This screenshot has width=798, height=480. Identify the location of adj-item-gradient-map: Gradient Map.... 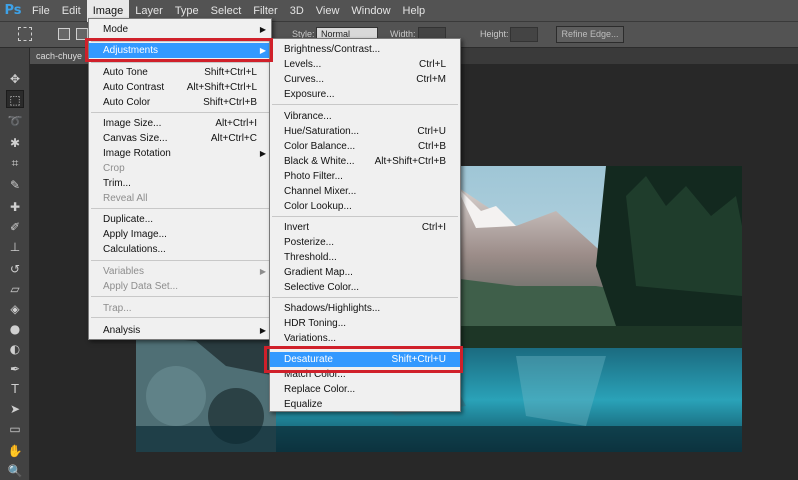
(365, 272).